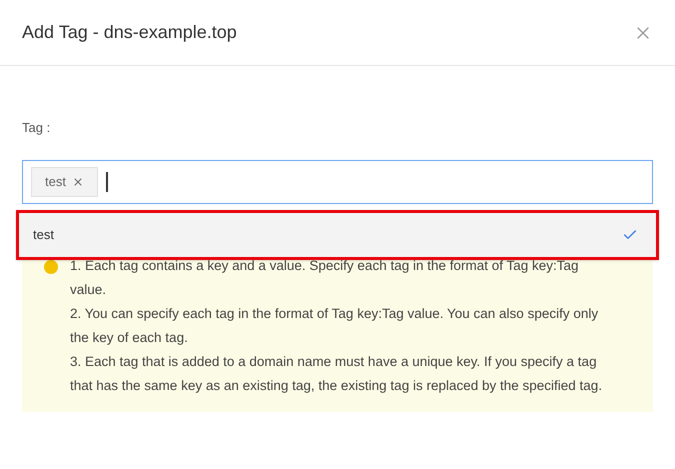 Image resolution: width=675 pixels, height=469 pixels. I want to click on notice-text: 2. You can specify each tag in the format of Tag key:Tag value. You can also specify only the key of each tag., so click(335, 325).